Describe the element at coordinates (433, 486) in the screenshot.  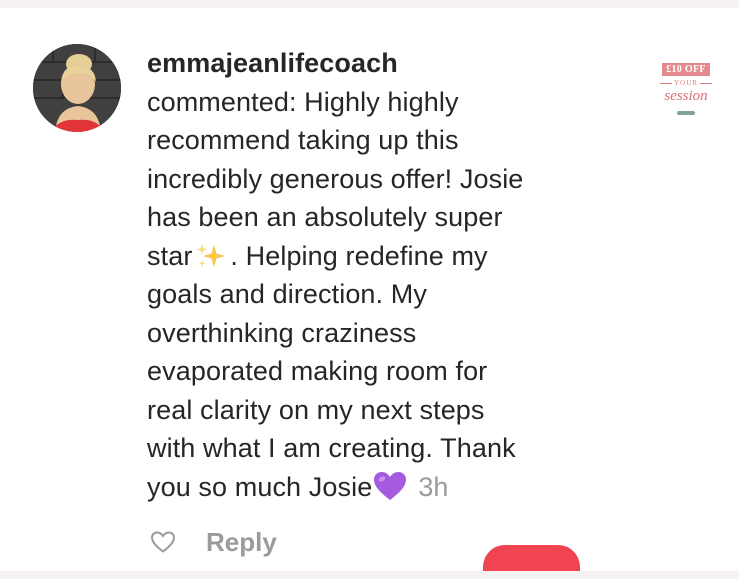
I see `comment-timestamp: 3h` at that location.